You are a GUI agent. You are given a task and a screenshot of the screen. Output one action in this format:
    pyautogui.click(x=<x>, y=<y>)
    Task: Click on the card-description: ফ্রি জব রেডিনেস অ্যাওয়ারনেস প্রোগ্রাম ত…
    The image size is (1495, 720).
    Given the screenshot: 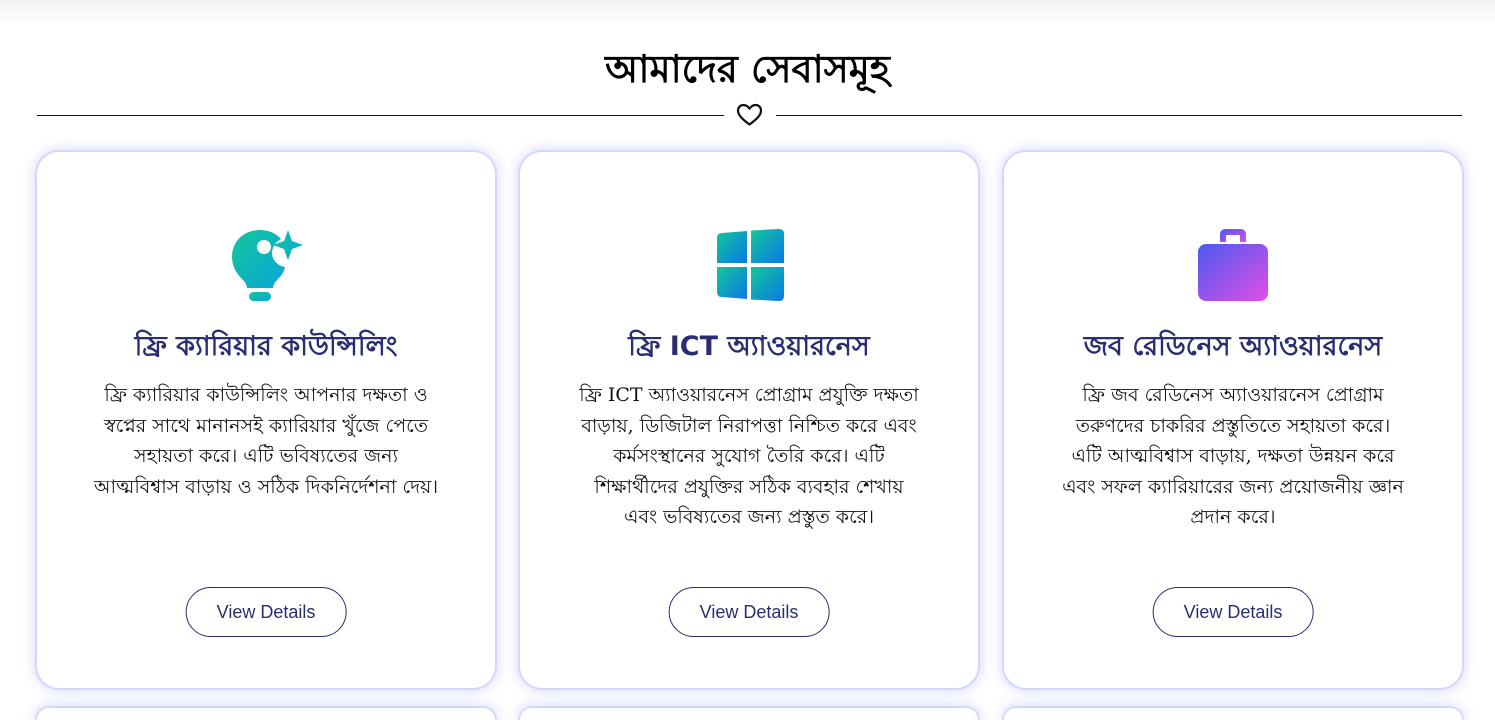 What is the action you would take?
    pyautogui.click(x=1233, y=456)
    